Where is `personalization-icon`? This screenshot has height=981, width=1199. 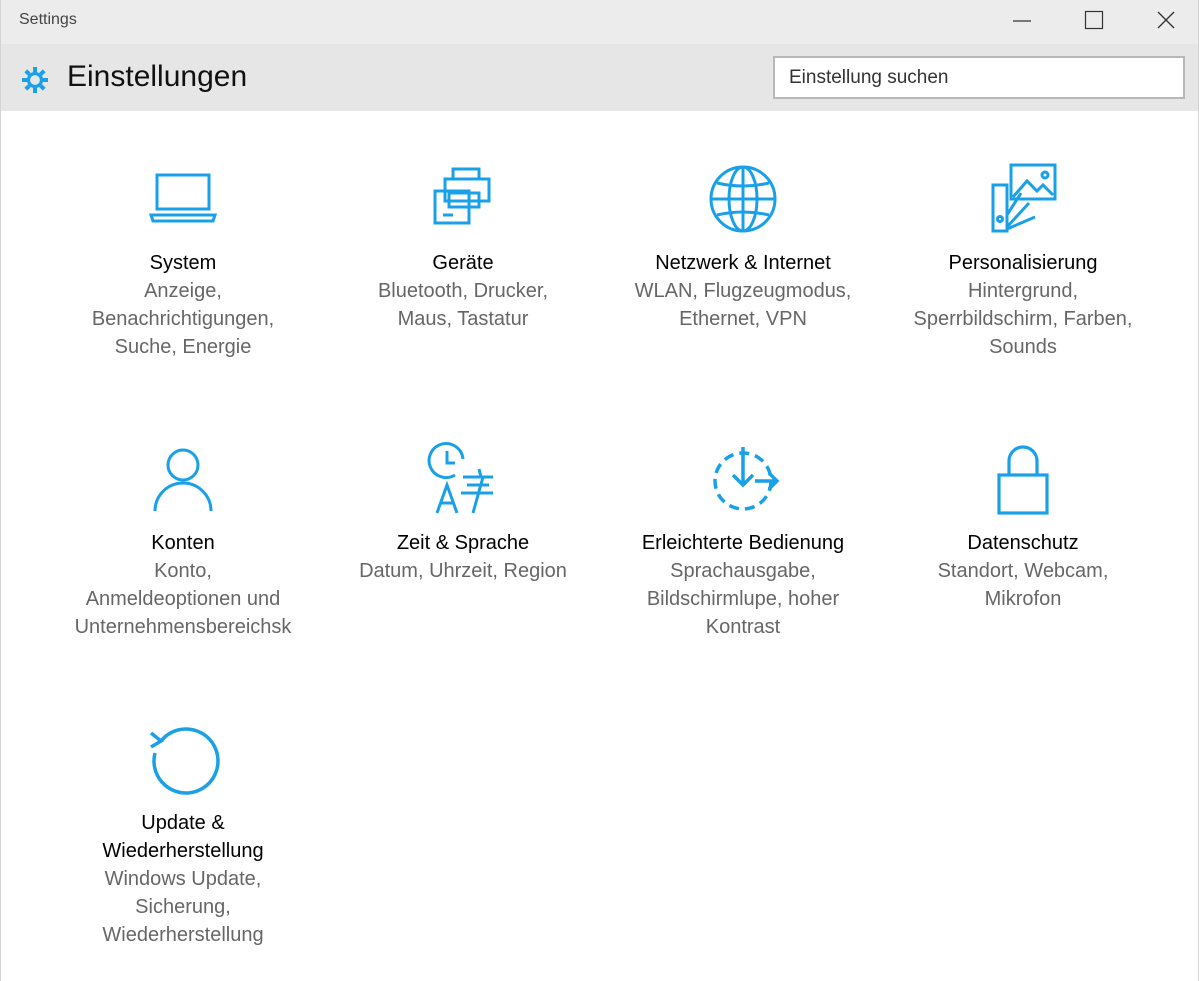 personalization-icon is located at coordinates (1023, 199).